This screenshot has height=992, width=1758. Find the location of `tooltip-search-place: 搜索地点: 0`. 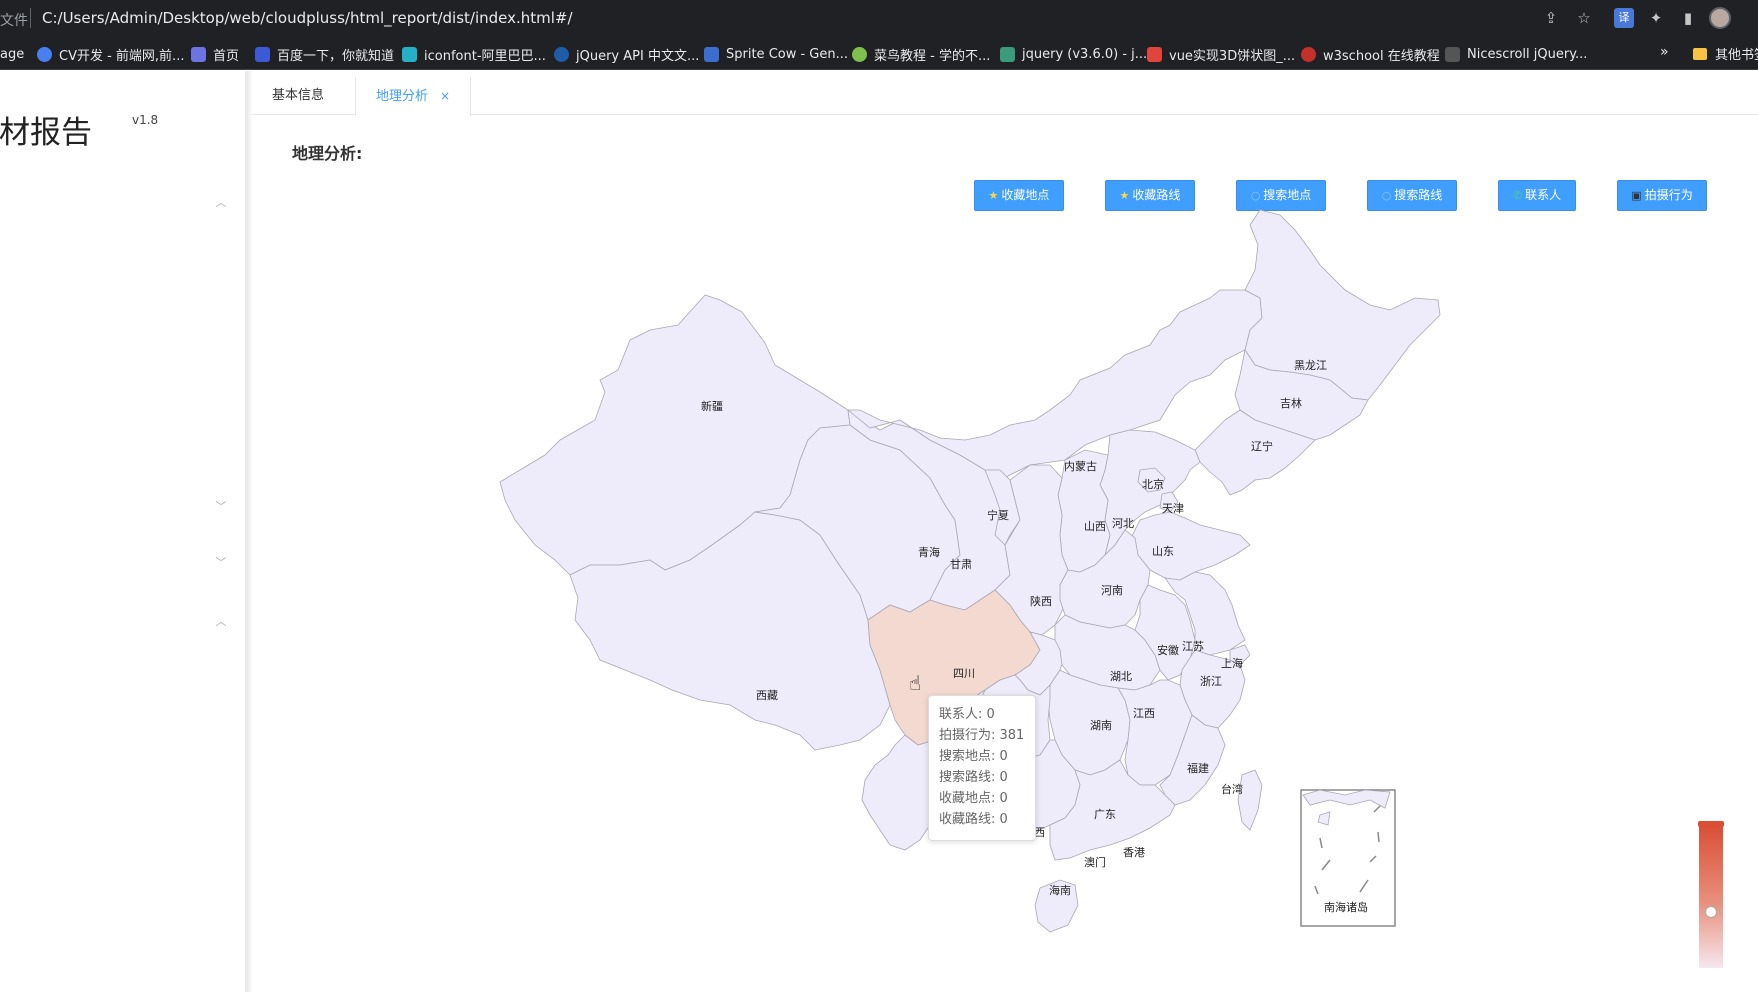

tooltip-search-place: 搜索地点: 0 is located at coordinates (973, 756).